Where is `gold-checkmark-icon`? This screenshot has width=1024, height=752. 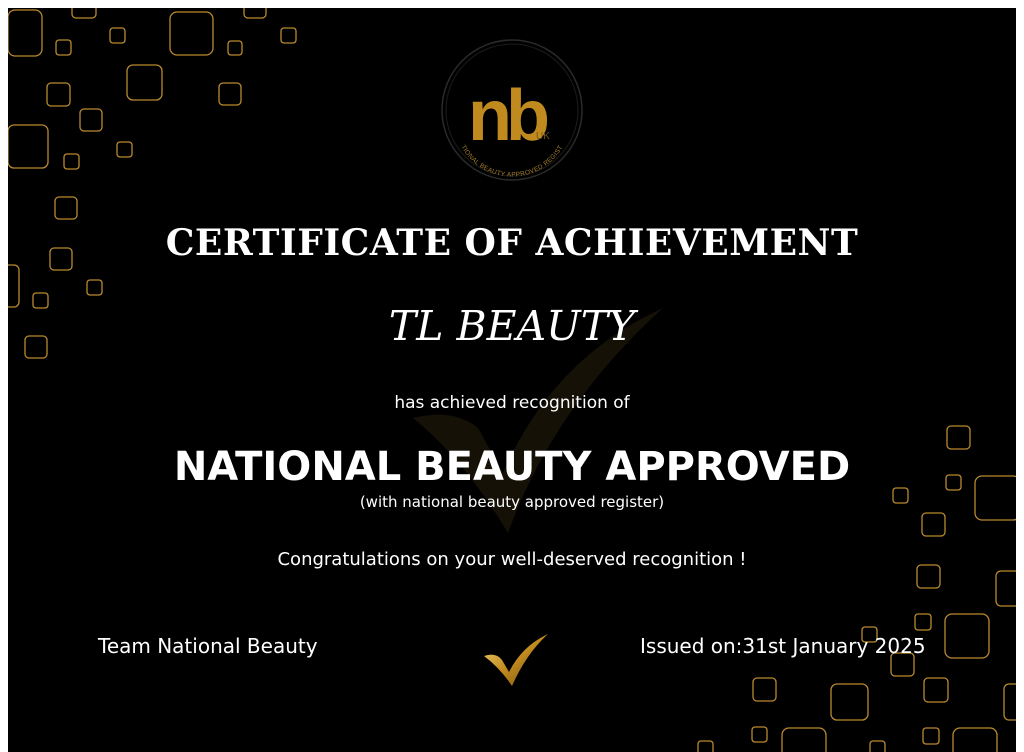 gold-checkmark-icon is located at coordinates (516, 660).